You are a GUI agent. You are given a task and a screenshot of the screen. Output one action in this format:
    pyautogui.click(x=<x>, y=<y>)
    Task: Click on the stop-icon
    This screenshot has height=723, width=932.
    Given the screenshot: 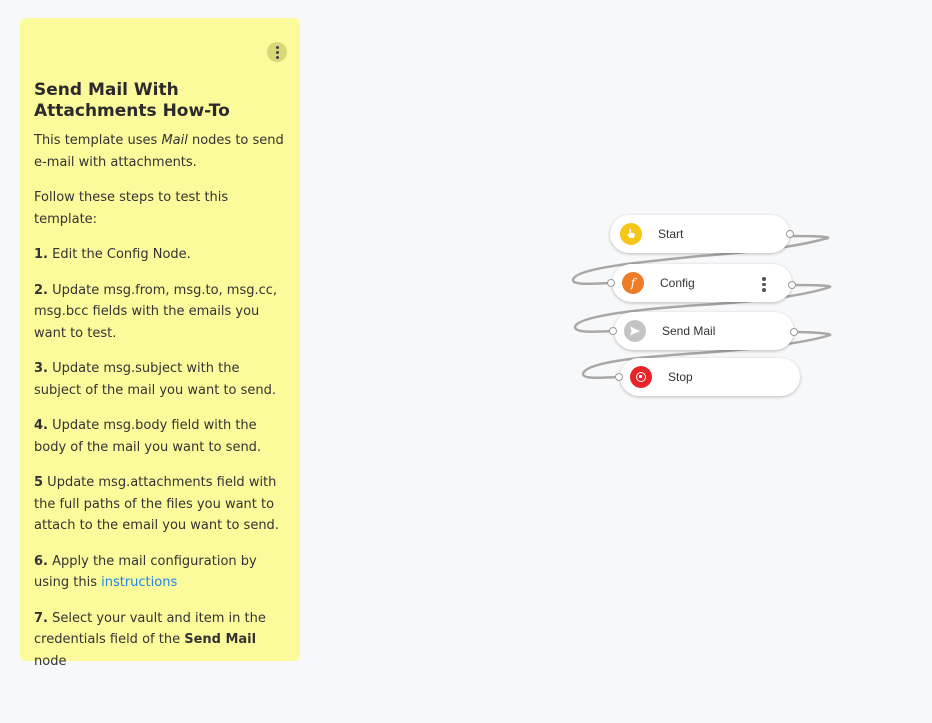 What is the action you would take?
    pyautogui.click(x=641, y=377)
    